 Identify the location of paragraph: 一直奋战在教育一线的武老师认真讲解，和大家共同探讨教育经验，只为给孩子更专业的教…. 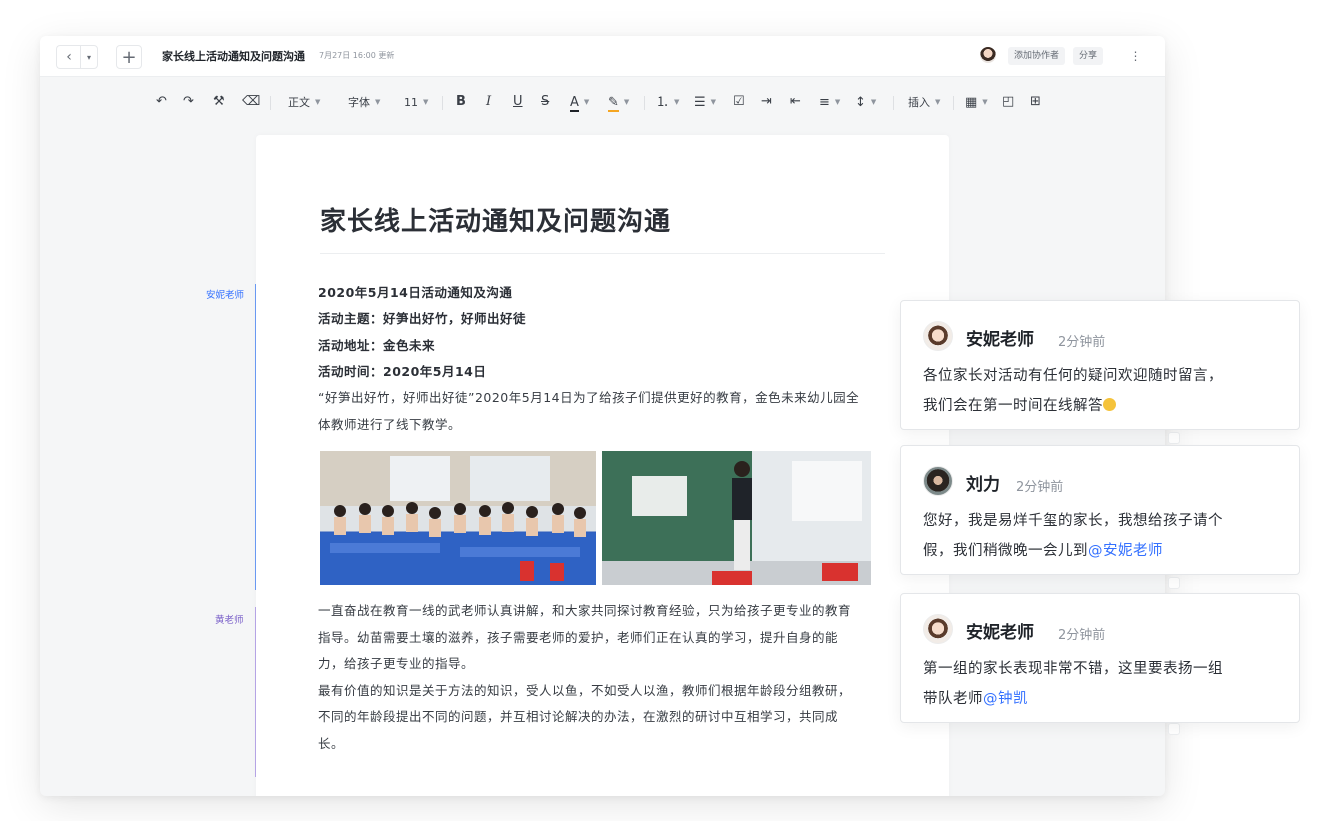
(584, 611).